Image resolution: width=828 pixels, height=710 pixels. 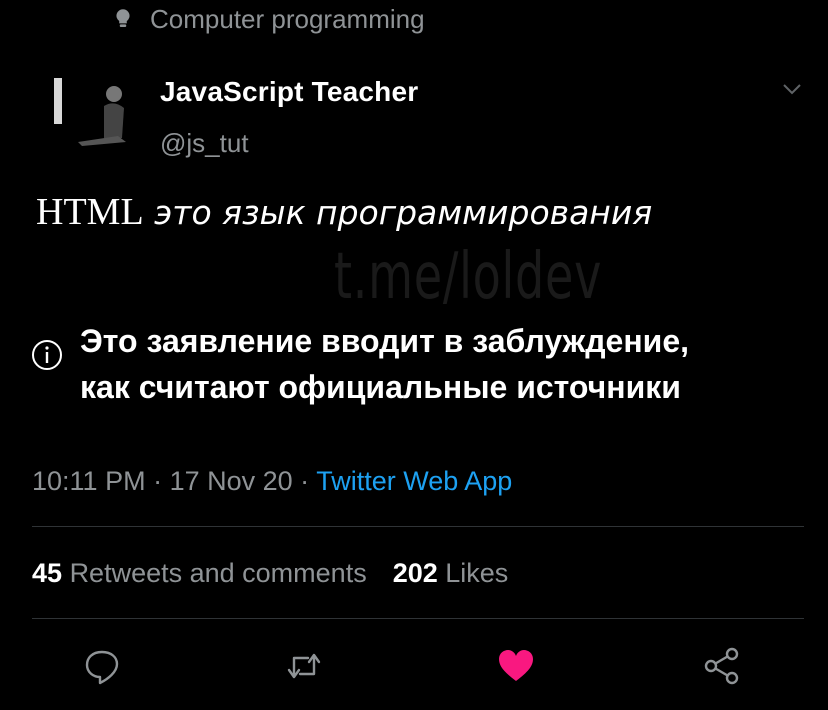 What do you see at coordinates (792, 89) in the screenshot?
I see `chevron-down-icon` at bounding box center [792, 89].